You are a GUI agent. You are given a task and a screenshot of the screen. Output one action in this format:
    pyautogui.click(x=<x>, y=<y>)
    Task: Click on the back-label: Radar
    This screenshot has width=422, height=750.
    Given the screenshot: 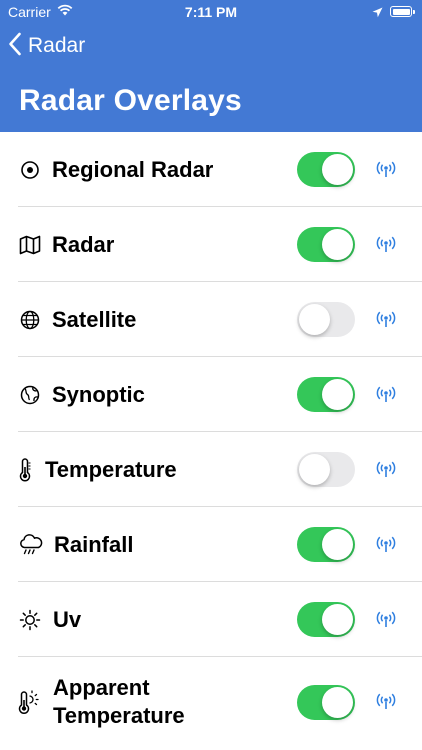 What is the action you would take?
    pyautogui.click(x=57, y=45)
    